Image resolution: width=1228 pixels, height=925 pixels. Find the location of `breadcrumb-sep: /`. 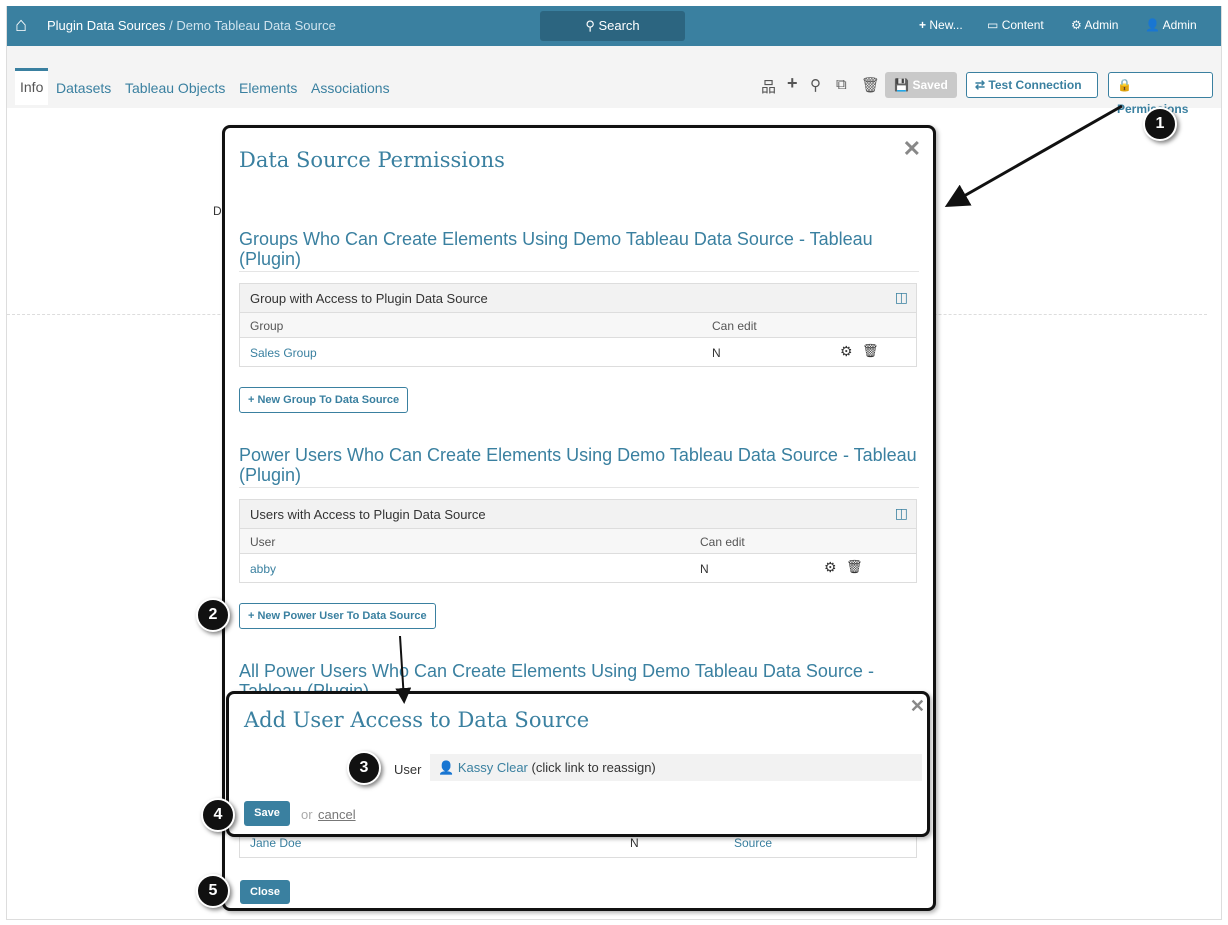

breadcrumb-sep: / is located at coordinates (171, 25).